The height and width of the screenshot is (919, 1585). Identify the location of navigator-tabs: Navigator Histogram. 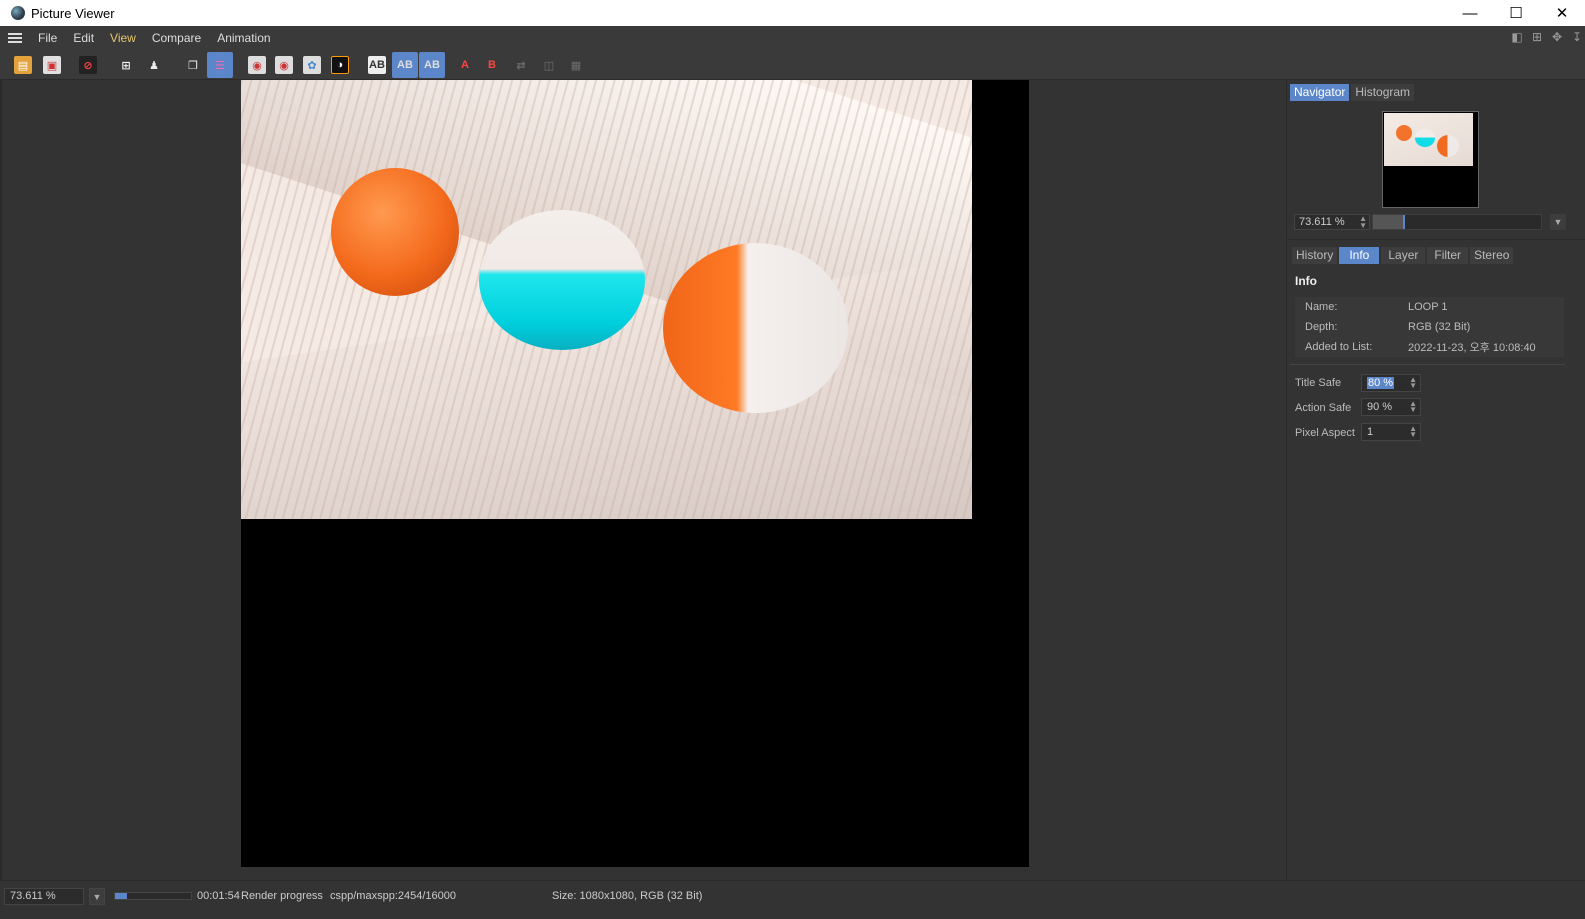
(1352, 92).